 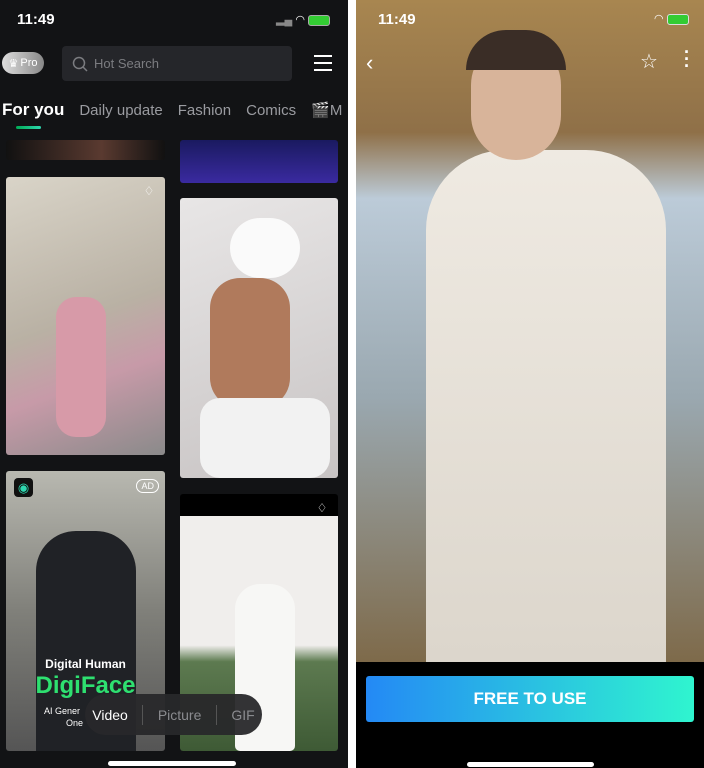 What do you see at coordinates (23, 487) in the screenshot?
I see `app-logo-icon: ◉` at bounding box center [23, 487].